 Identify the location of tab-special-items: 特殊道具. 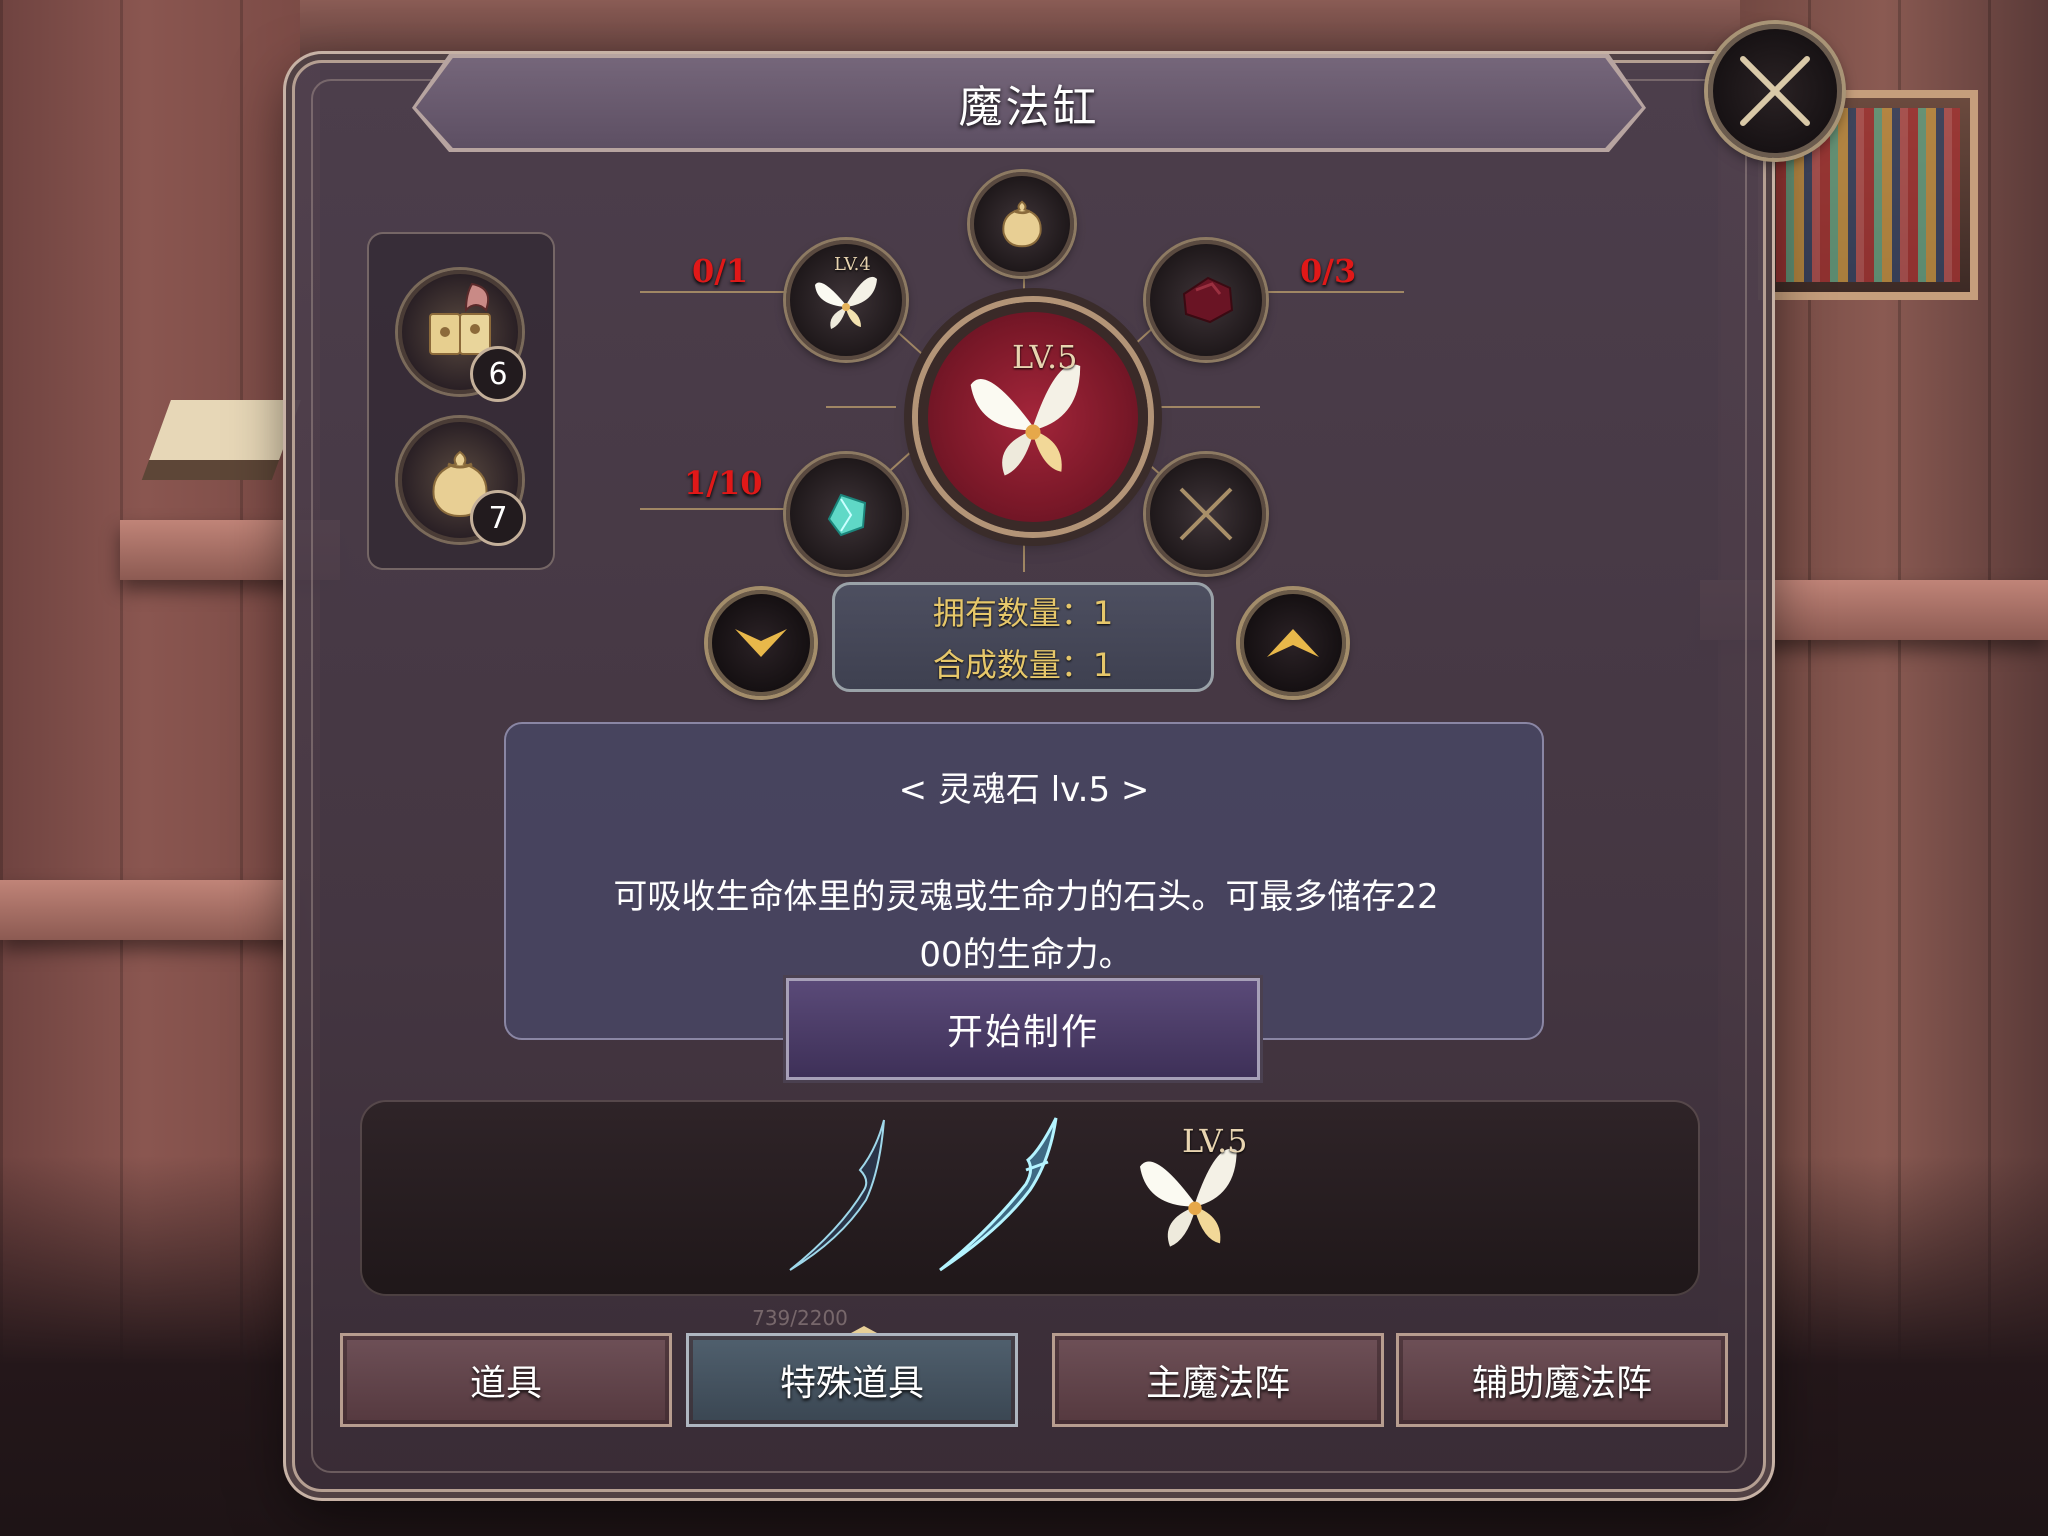
(852, 1380).